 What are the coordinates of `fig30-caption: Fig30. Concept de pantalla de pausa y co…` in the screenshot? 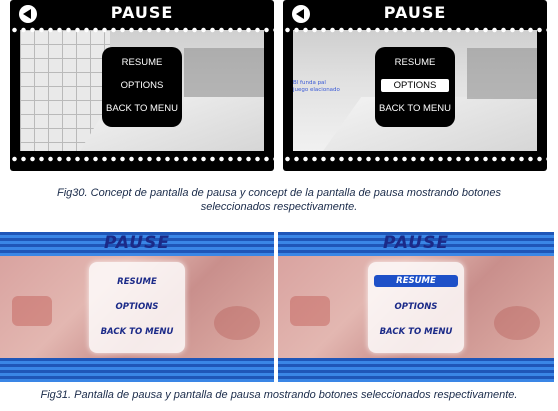 It's located at (279, 200).